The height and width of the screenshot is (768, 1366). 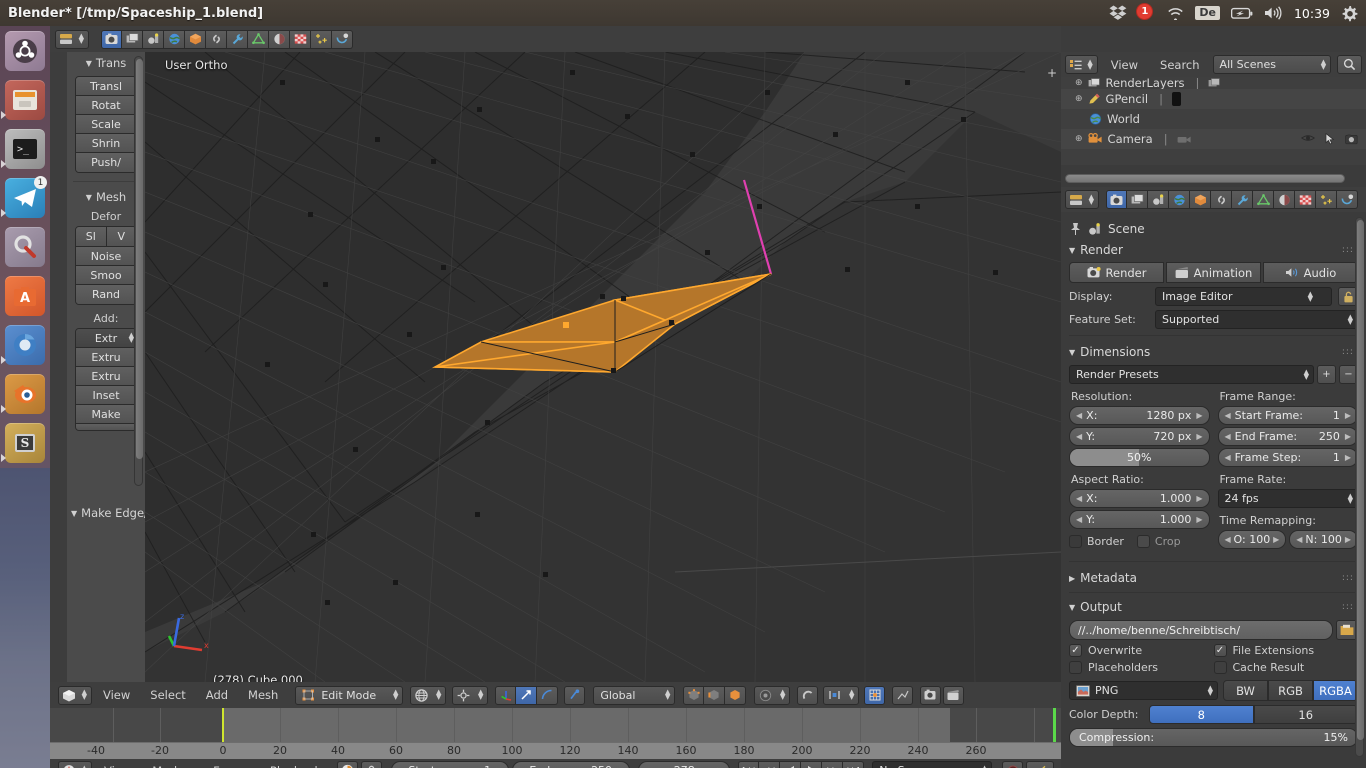 I want to click on render-audio-button: Audio, so click(x=1310, y=272).